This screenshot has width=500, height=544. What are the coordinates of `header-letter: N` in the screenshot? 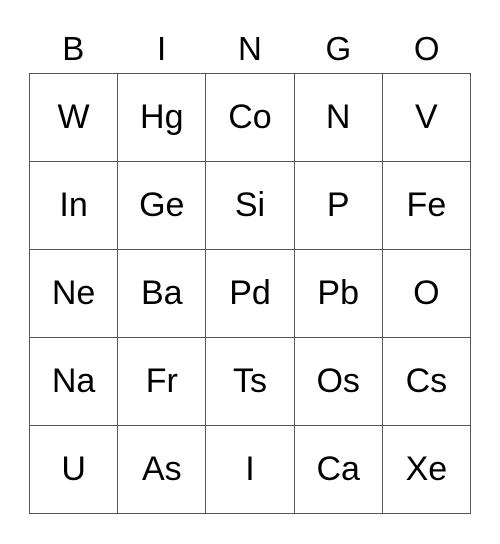 It's located at (250, 48).